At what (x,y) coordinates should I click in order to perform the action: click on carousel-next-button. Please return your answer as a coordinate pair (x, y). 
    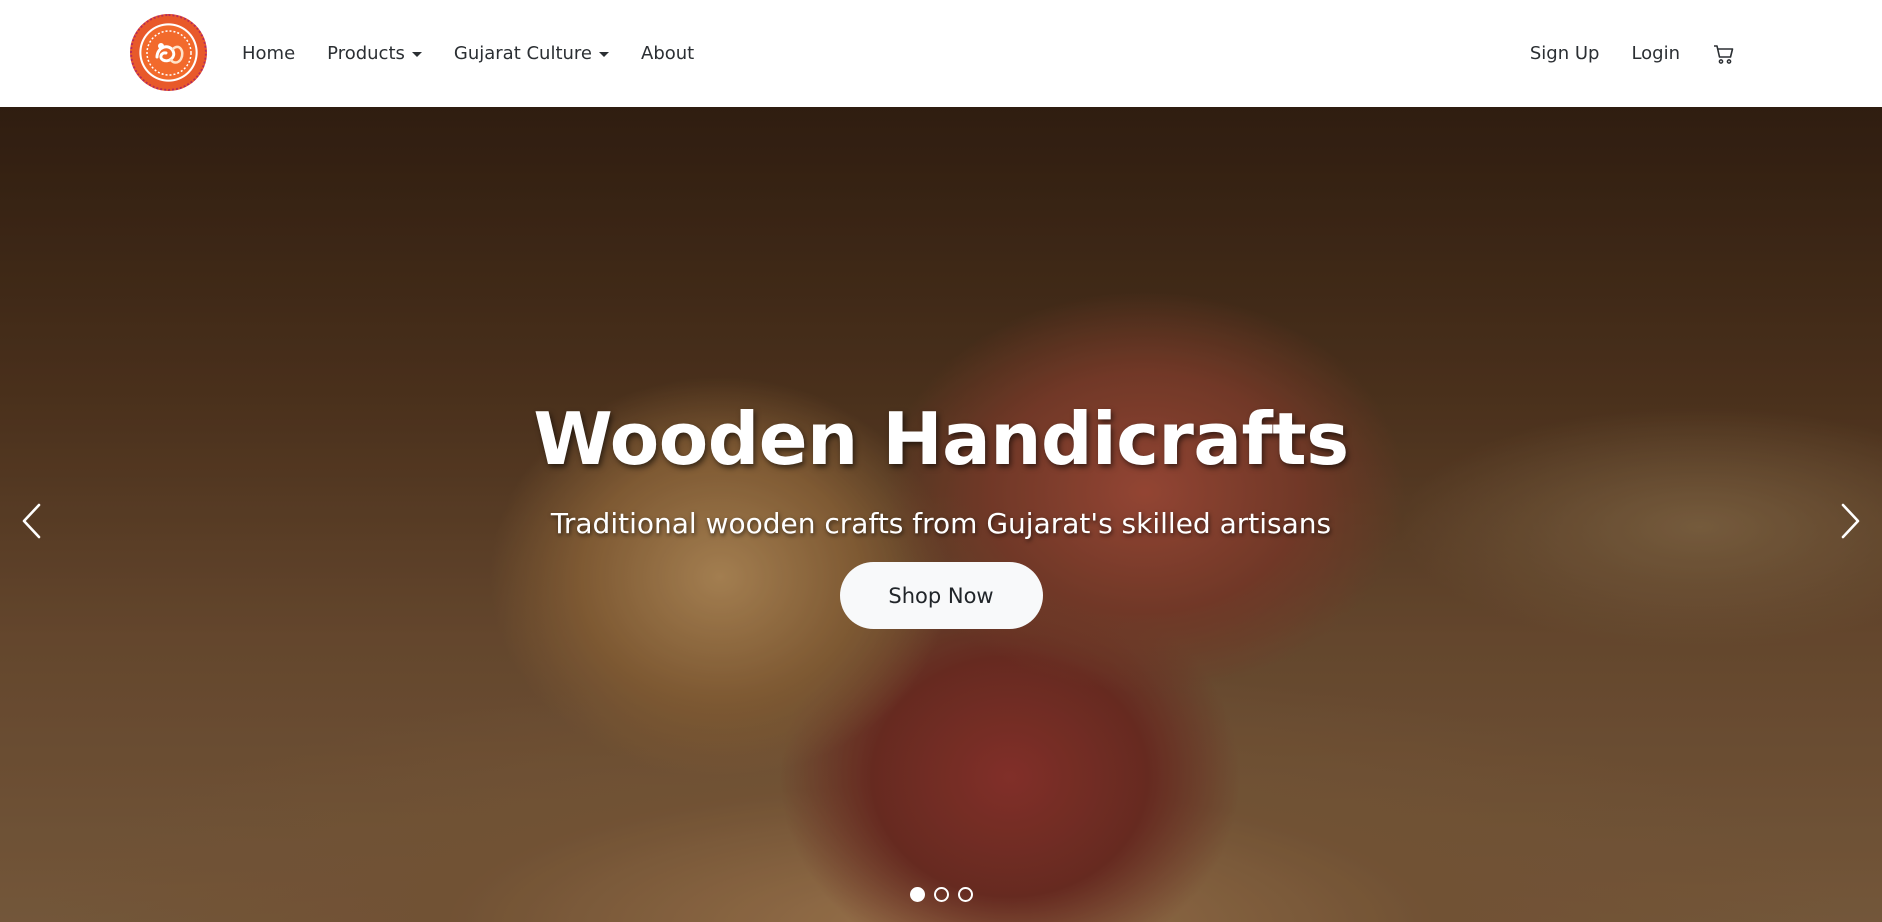
    Looking at the image, I should click on (1851, 521).